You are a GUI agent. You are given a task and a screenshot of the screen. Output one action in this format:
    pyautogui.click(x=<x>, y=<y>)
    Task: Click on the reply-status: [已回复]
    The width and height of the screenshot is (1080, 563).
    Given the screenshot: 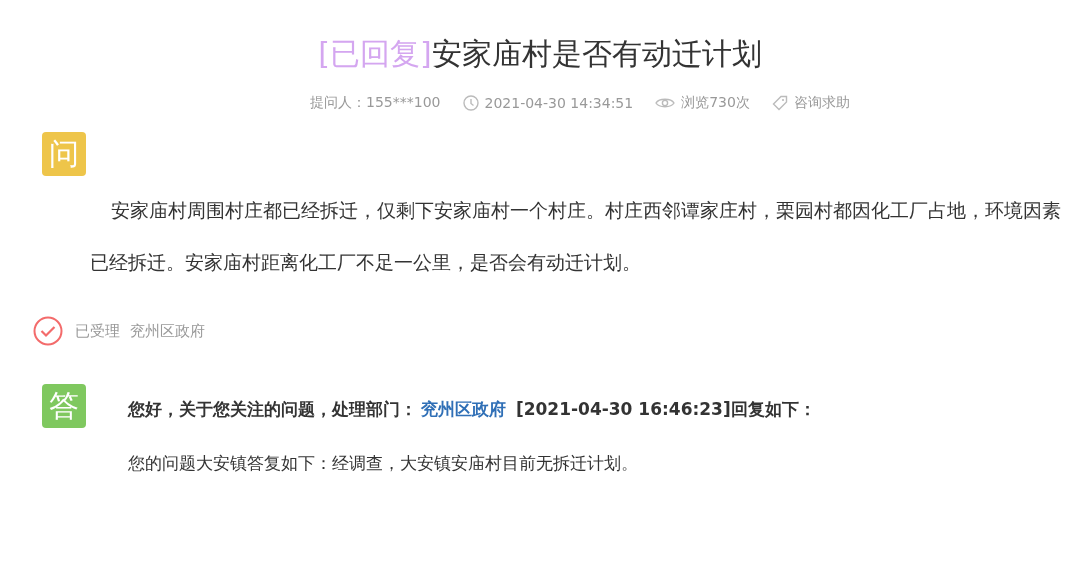 What is the action you would take?
    pyautogui.click(x=375, y=53)
    